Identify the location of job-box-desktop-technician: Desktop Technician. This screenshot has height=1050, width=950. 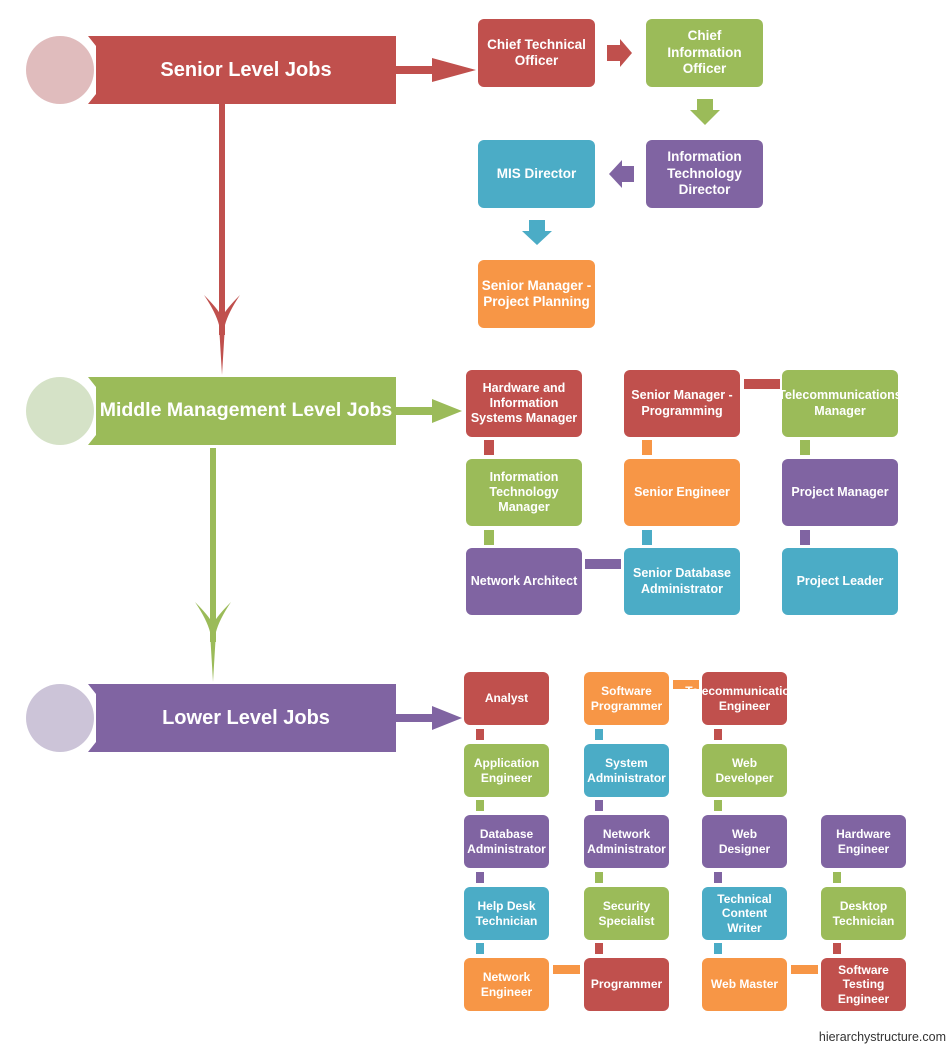
(863, 913).